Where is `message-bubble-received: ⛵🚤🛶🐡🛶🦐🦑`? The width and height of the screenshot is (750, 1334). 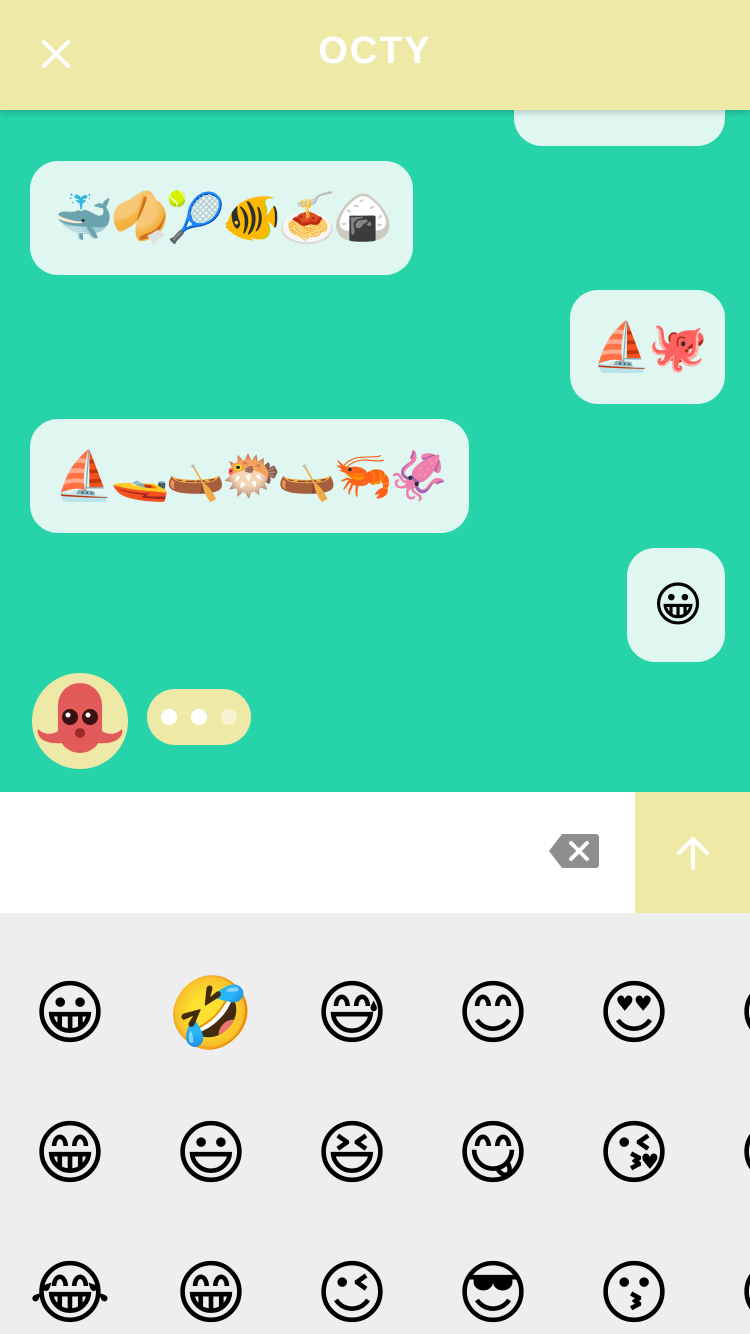
message-bubble-received: ⛵🚤🛶🐡🛶🦐🦑 is located at coordinates (249, 476).